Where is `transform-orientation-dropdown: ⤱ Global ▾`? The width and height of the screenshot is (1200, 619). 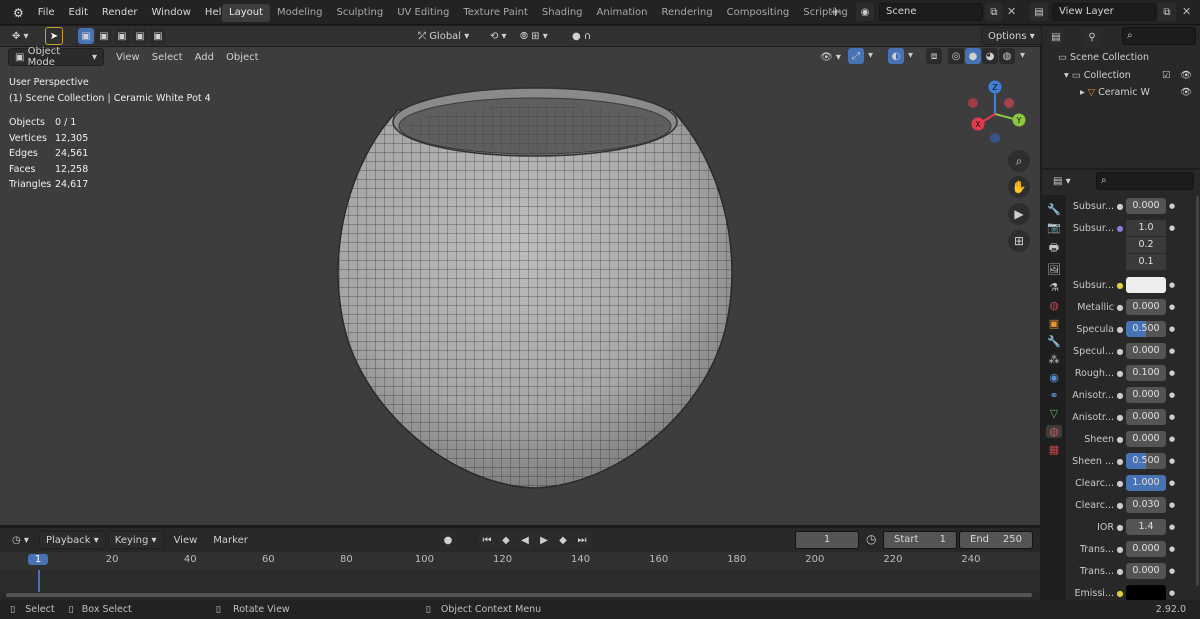 transform-orientation-dropdown: ⤱ Global ▾ is located at coordinates (443, 36).